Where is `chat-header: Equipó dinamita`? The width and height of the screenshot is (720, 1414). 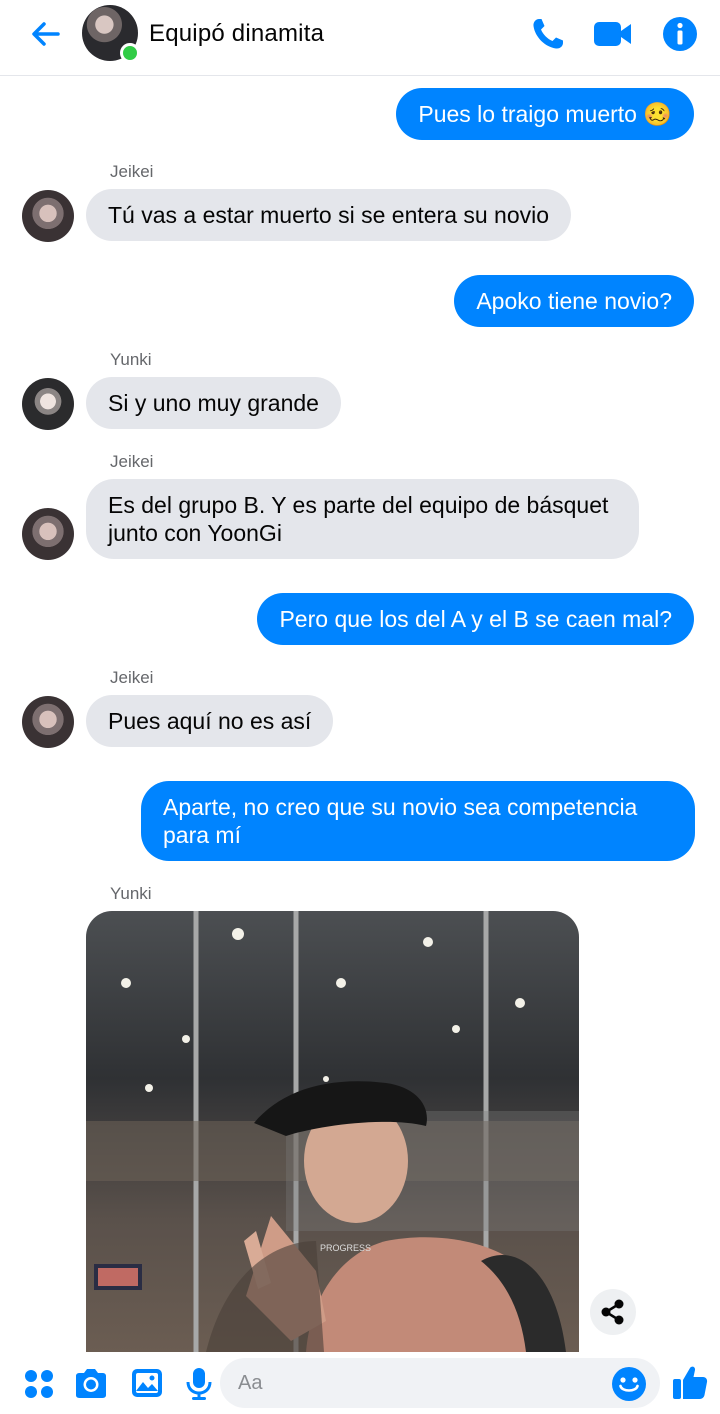 chat-header: Equipó dinamita is located at coordinates (360, 38).